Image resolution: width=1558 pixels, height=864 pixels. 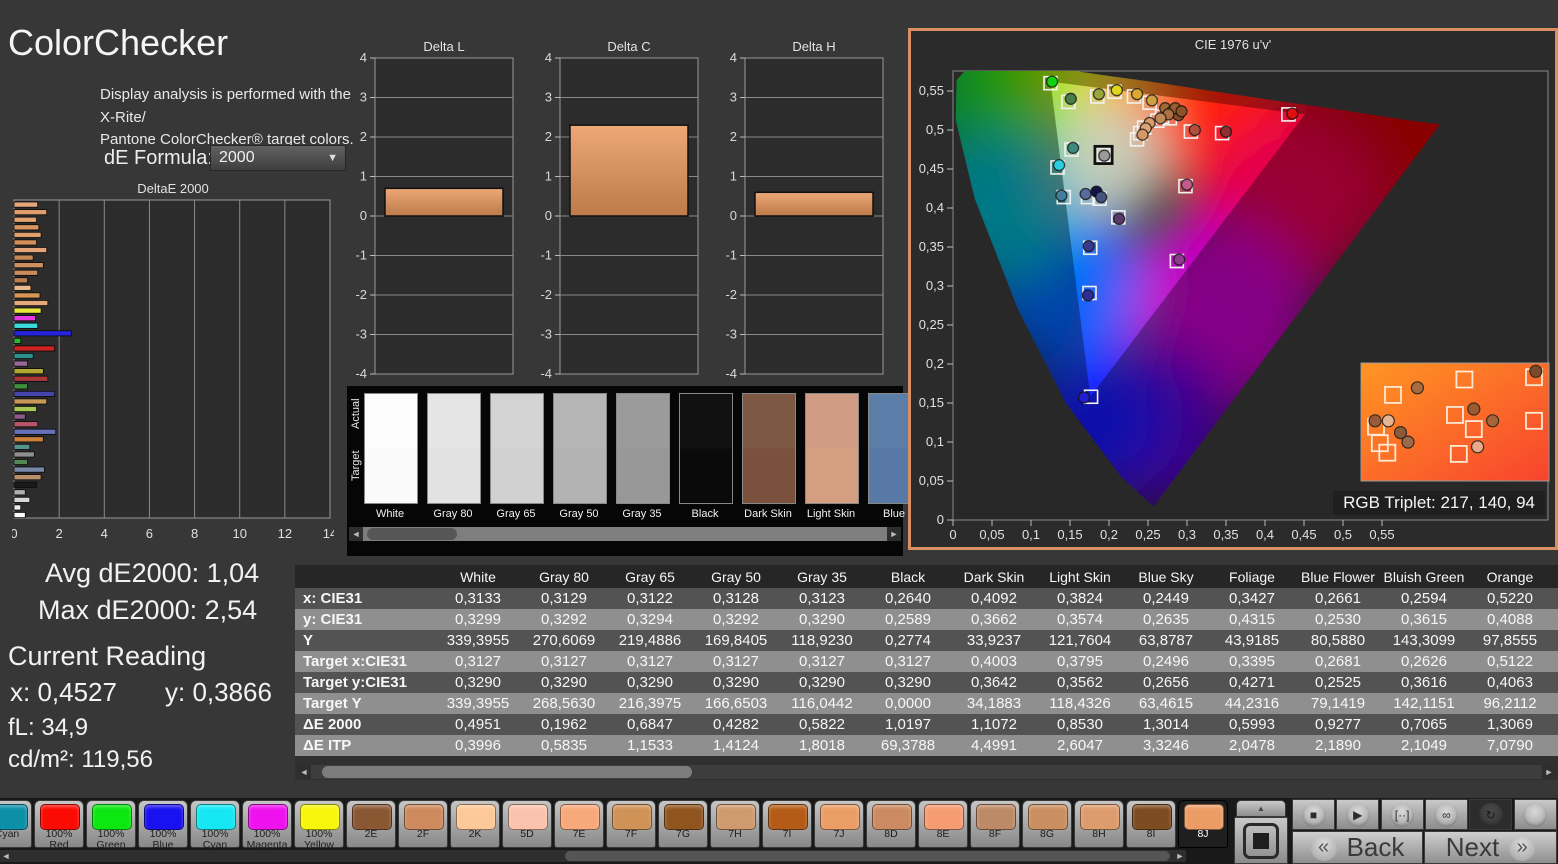 I want to click on svg-text: 0, so click(x=363, y=215).